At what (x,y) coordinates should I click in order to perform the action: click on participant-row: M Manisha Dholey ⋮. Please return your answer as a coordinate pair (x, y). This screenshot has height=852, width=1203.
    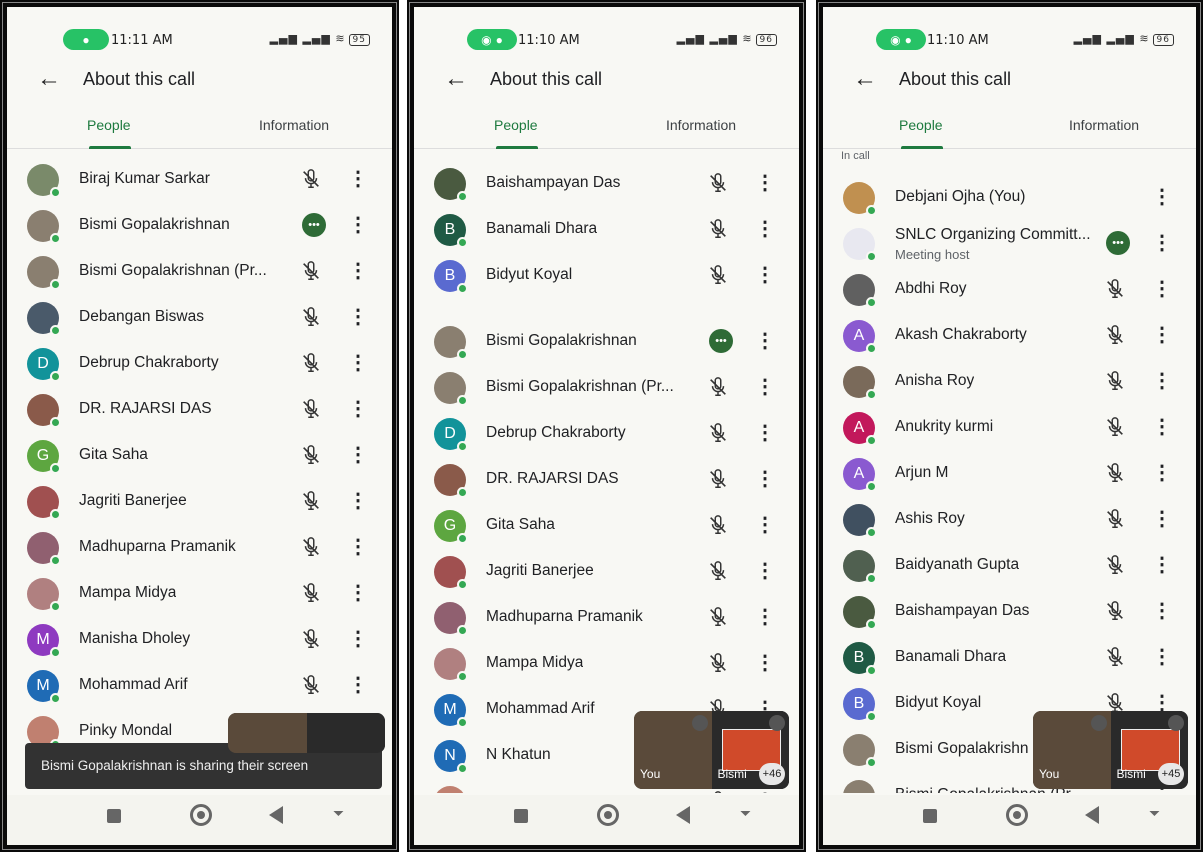
    Looking at the image, I should click on (199, 640).